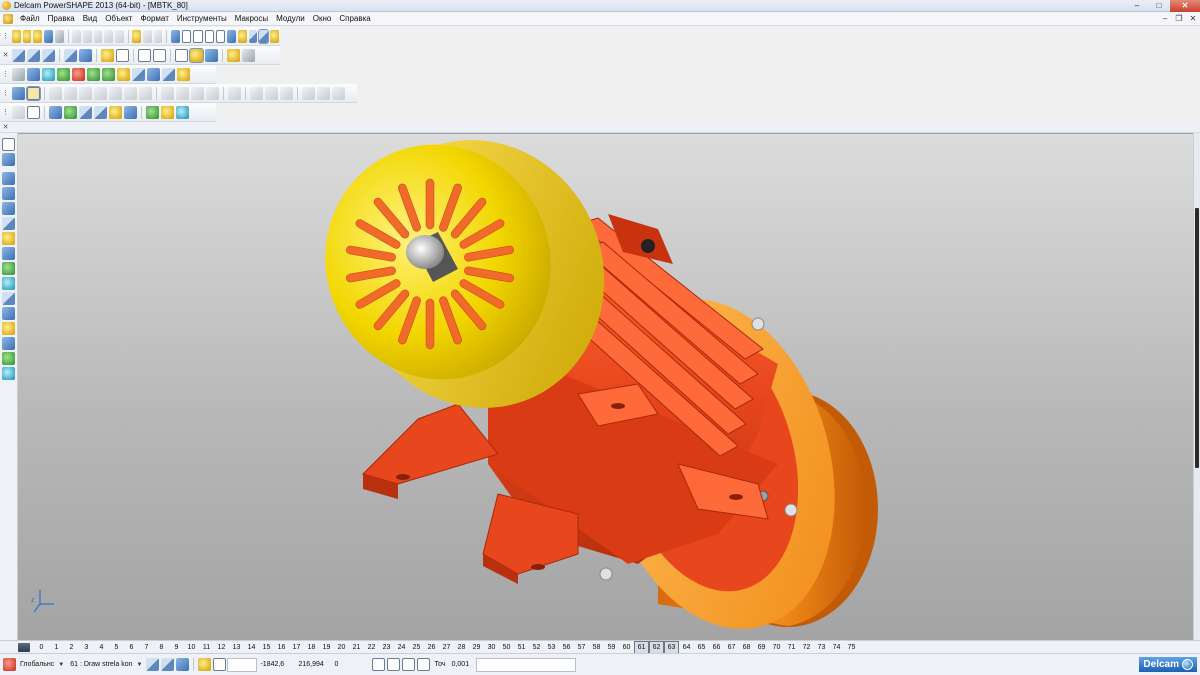  Describe the element at coordinates (281, 647) in the screenshot. I see `layer-button: 16` at that location.